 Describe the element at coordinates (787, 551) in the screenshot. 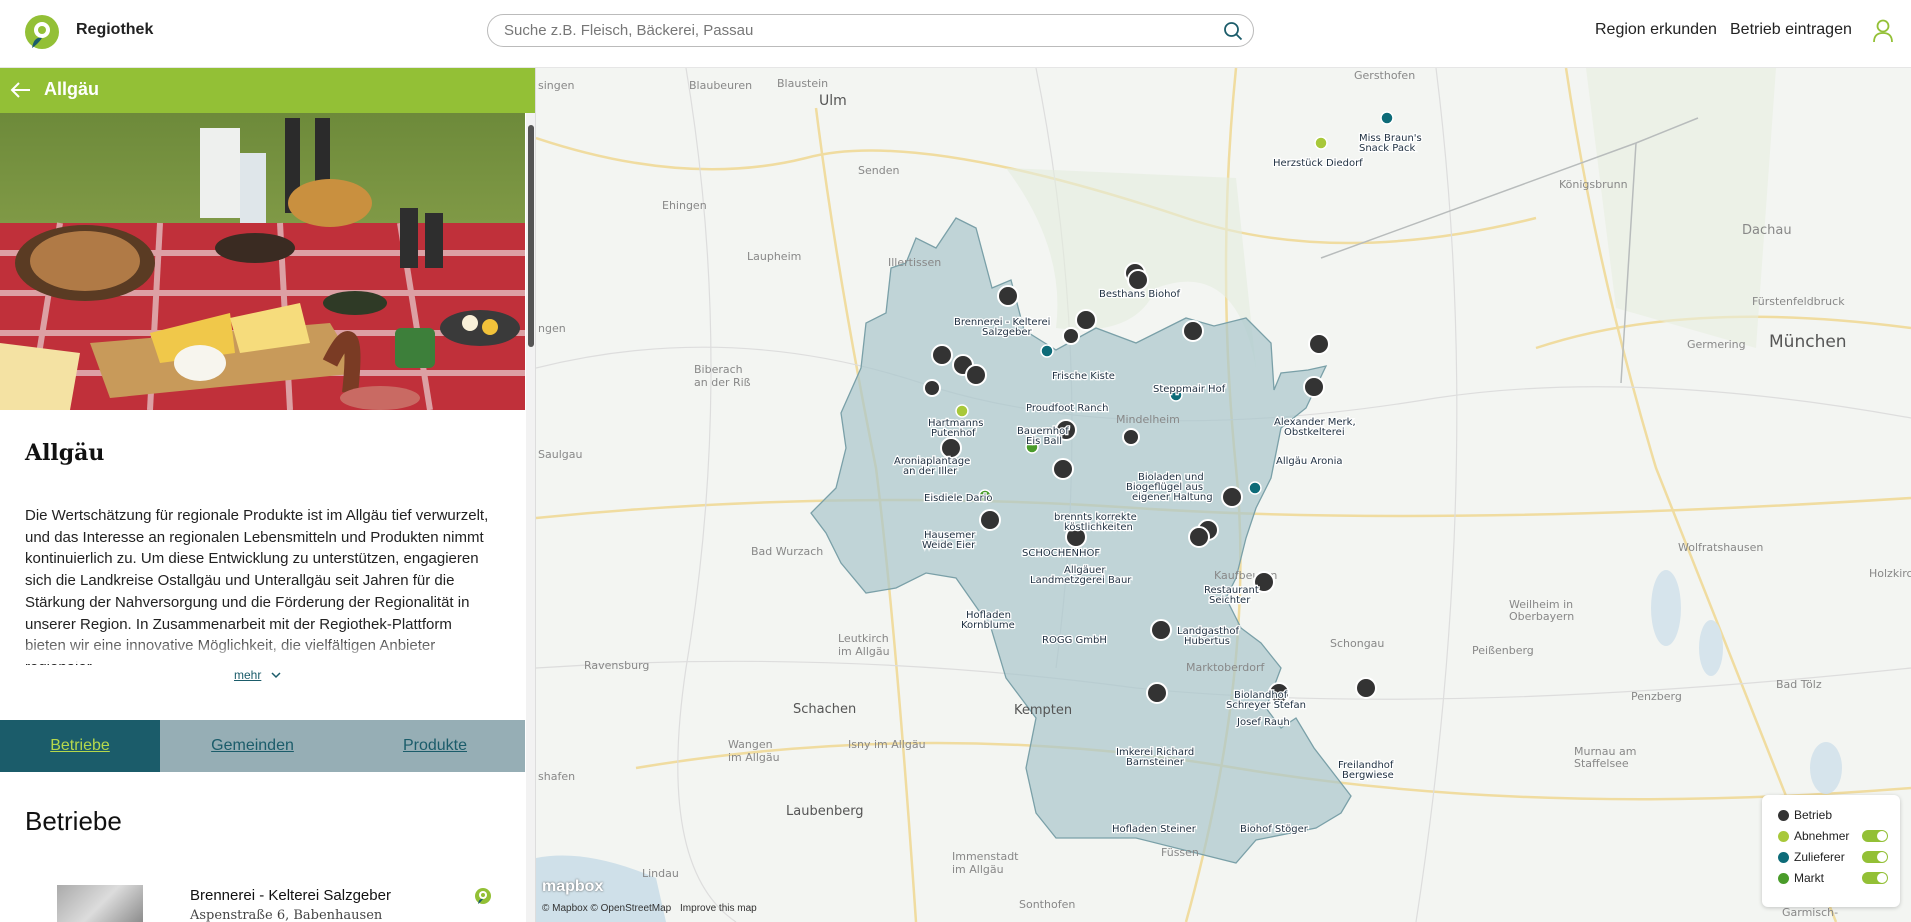

I see `svg-text: Bad Wurzach` at that location.